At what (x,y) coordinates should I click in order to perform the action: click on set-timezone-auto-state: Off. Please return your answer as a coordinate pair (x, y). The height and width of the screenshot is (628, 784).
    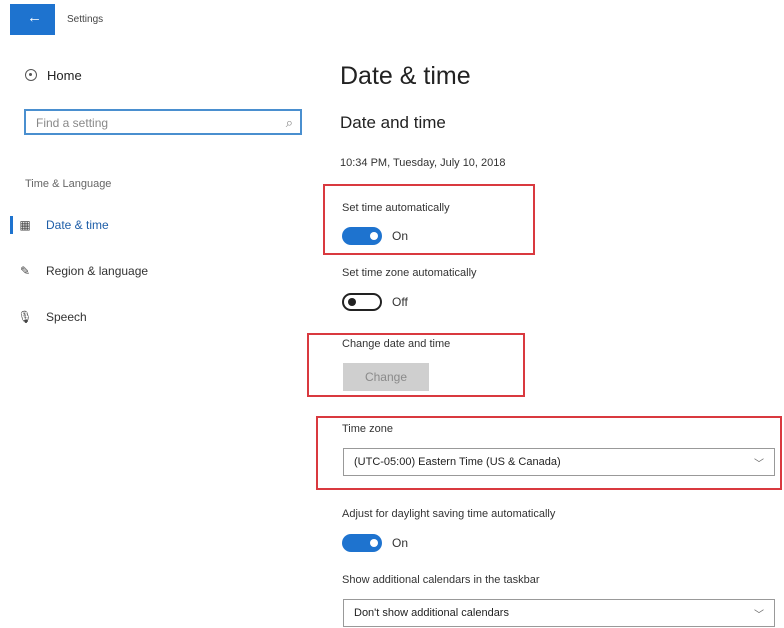
    Looking at the image, I should click on (400, 302).